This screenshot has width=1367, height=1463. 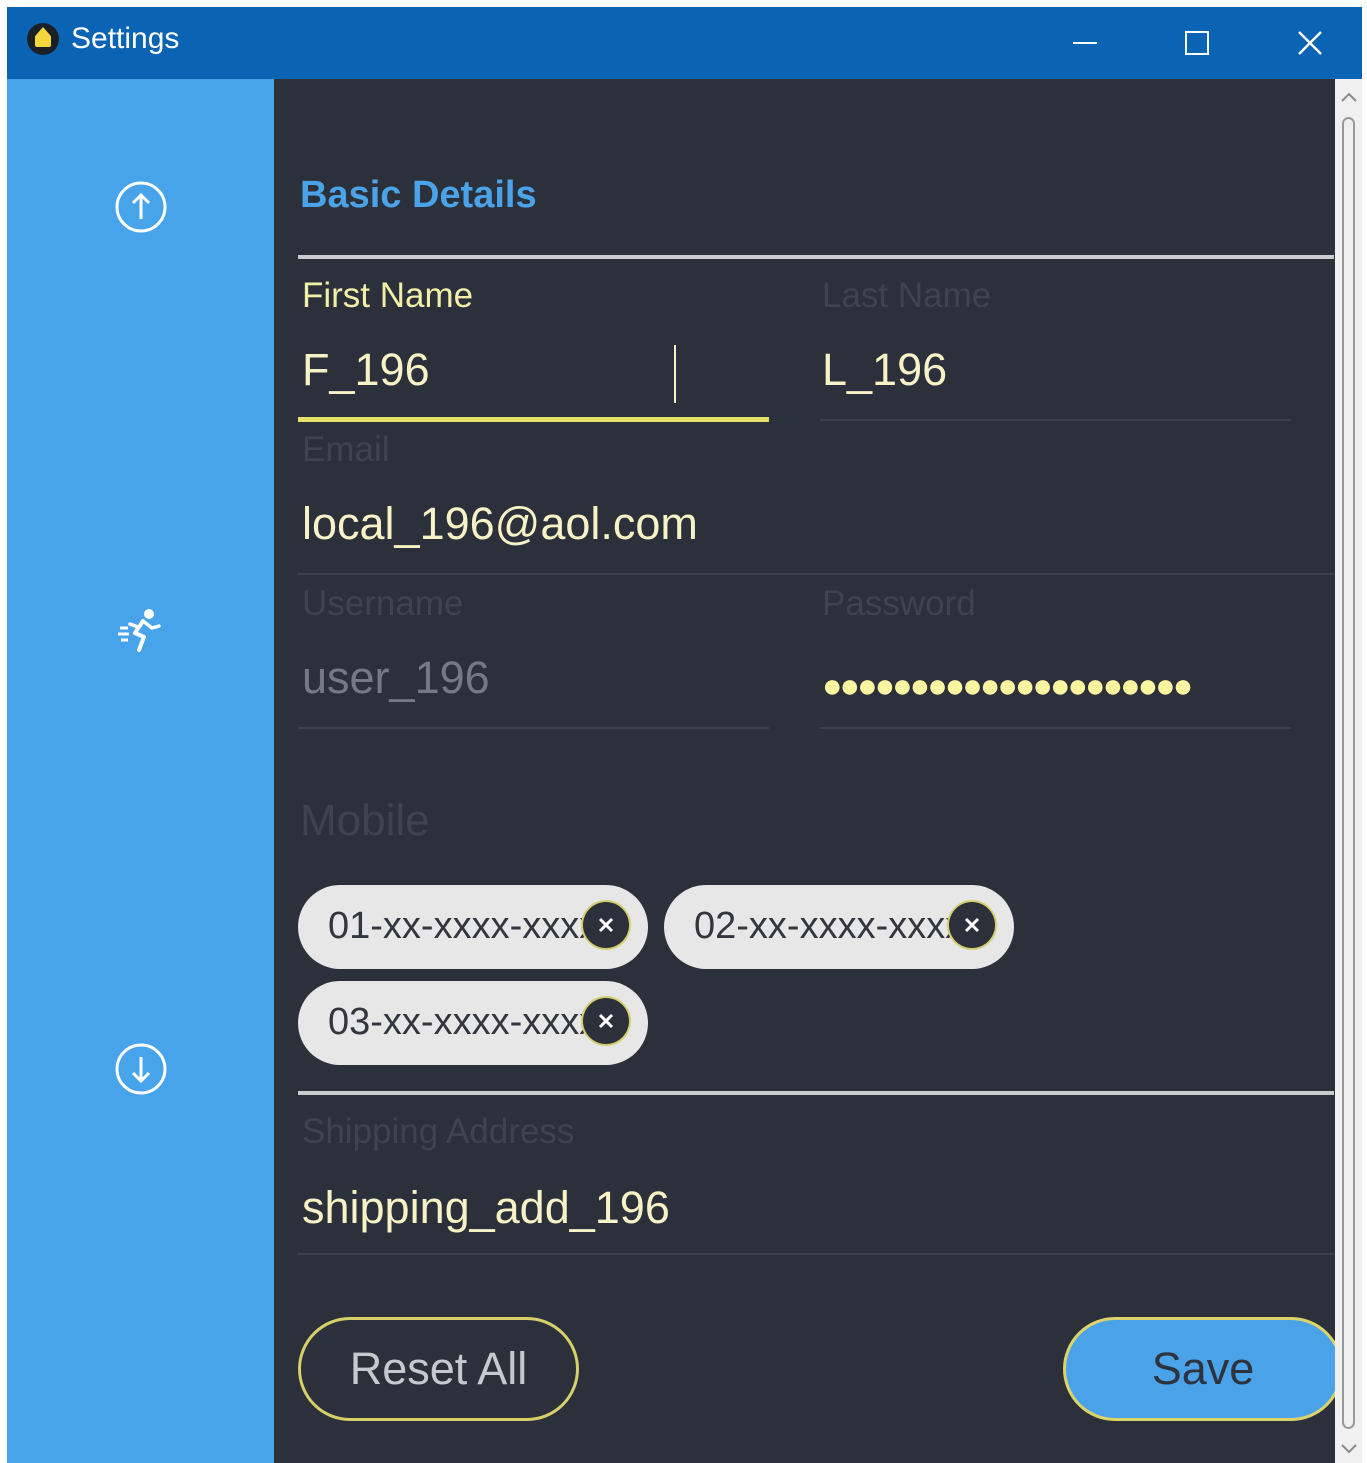 I want to click on password-underline, so click(x=1055, y=728).